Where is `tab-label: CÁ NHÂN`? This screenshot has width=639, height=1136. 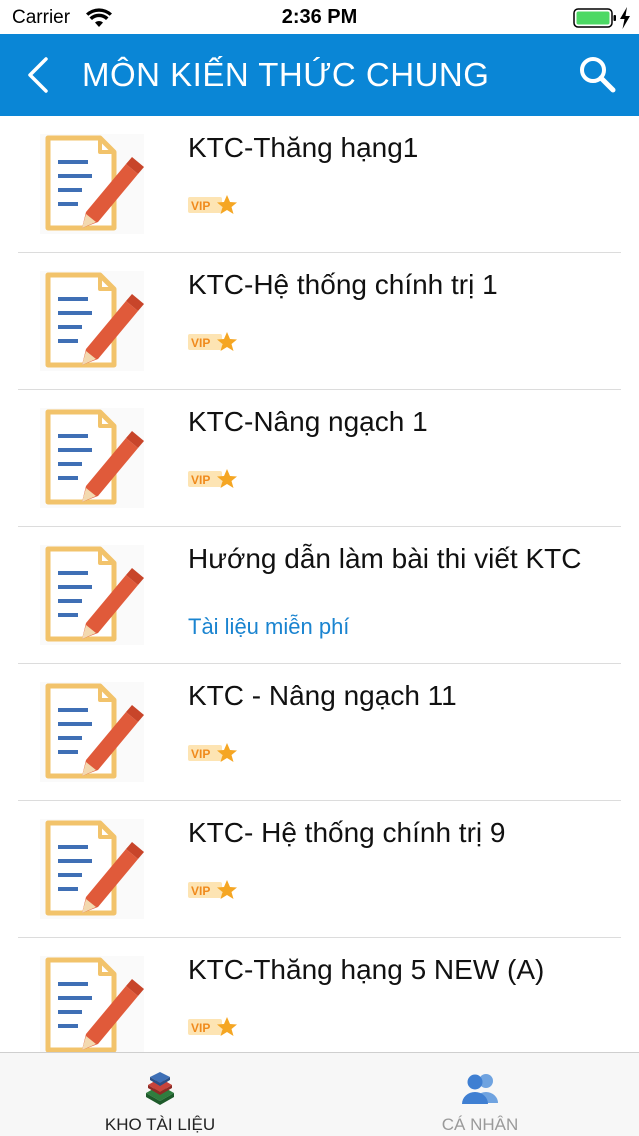 tab-label: CÁ NHÂN is located at coordinates (480, 1124).